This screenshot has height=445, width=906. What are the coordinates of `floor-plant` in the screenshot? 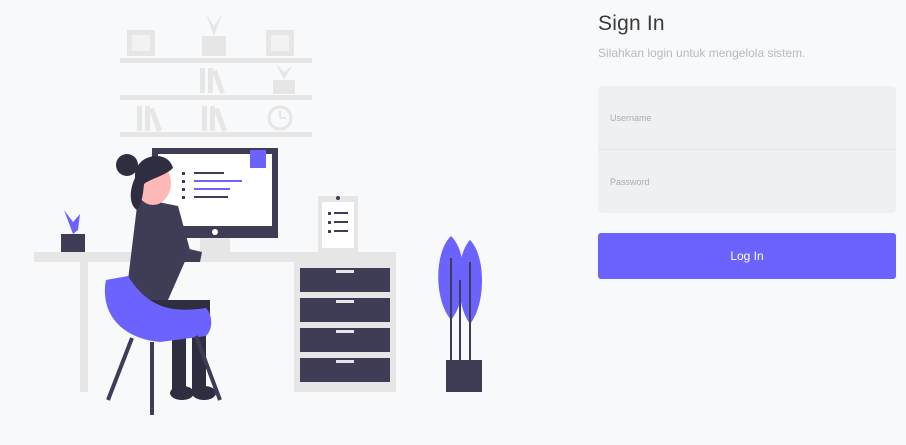 It's located at (460, 314).